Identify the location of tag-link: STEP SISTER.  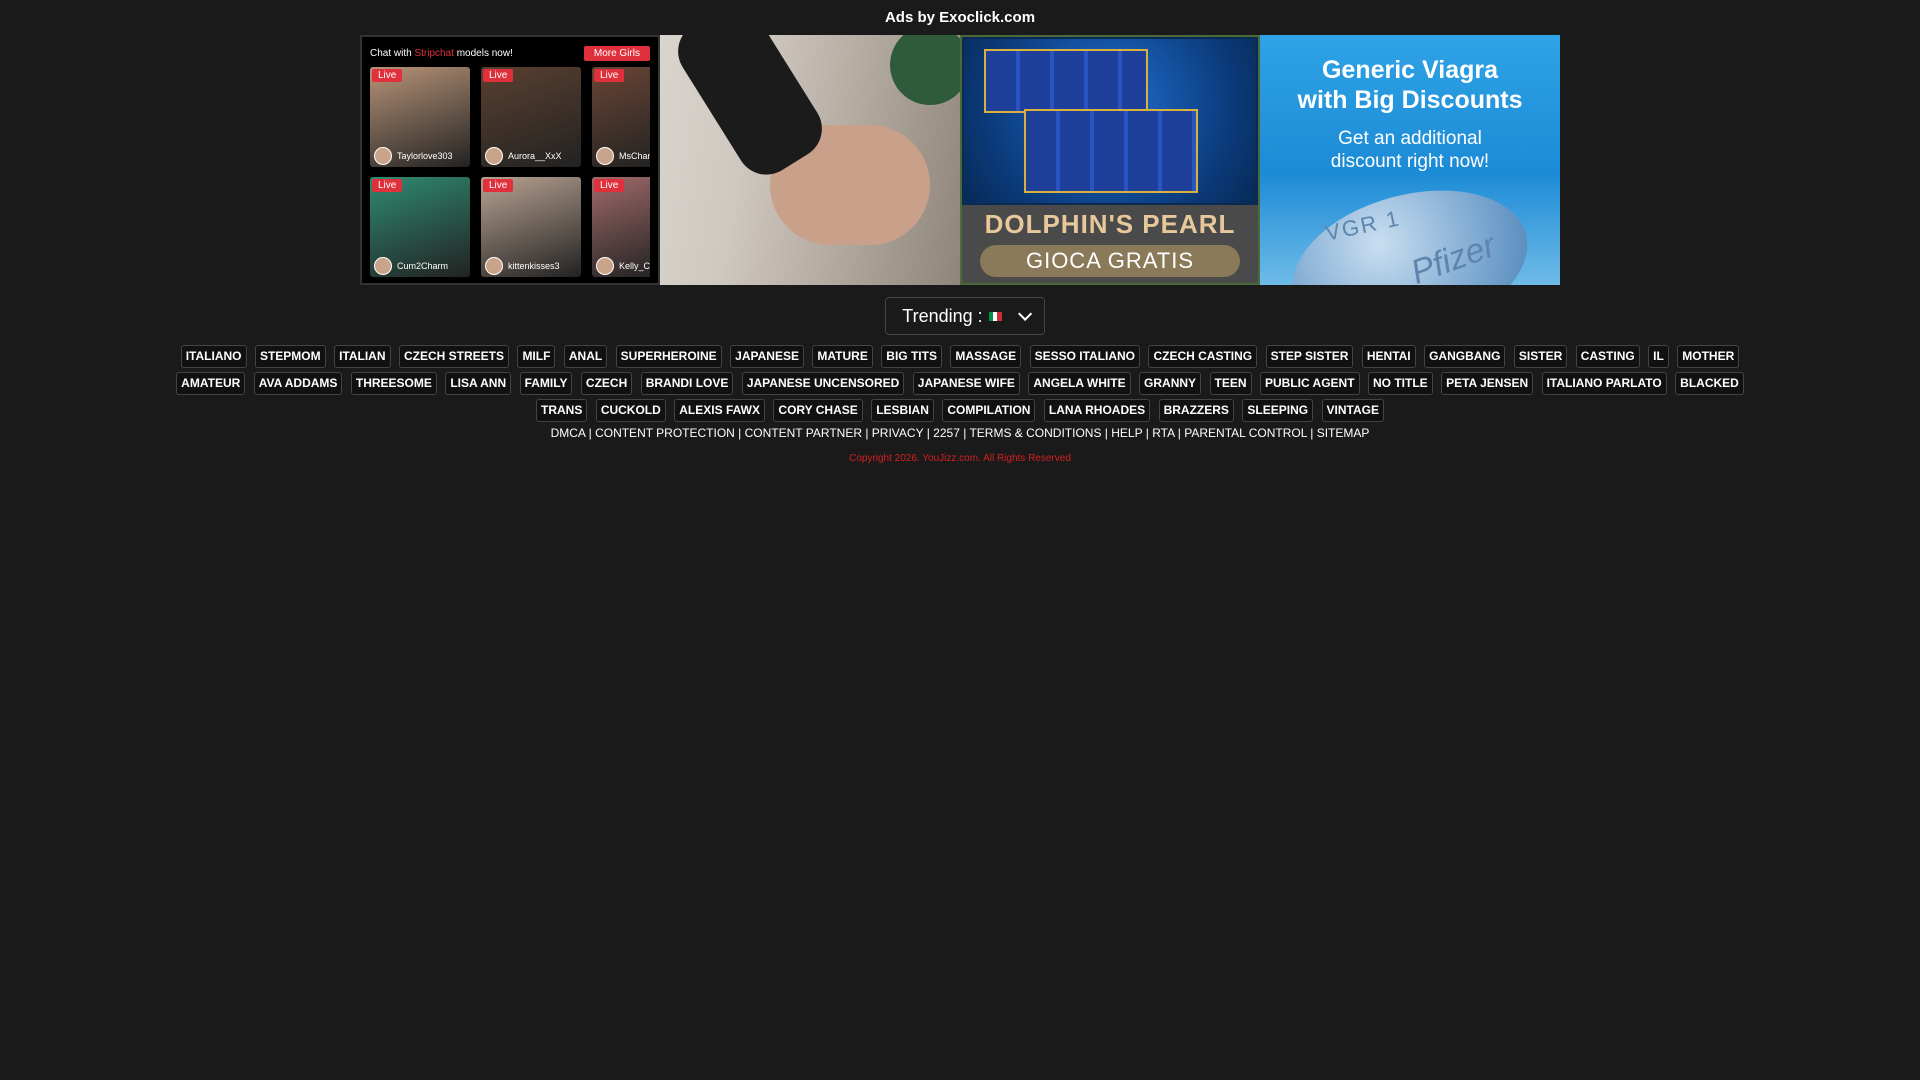
(1309, 356).